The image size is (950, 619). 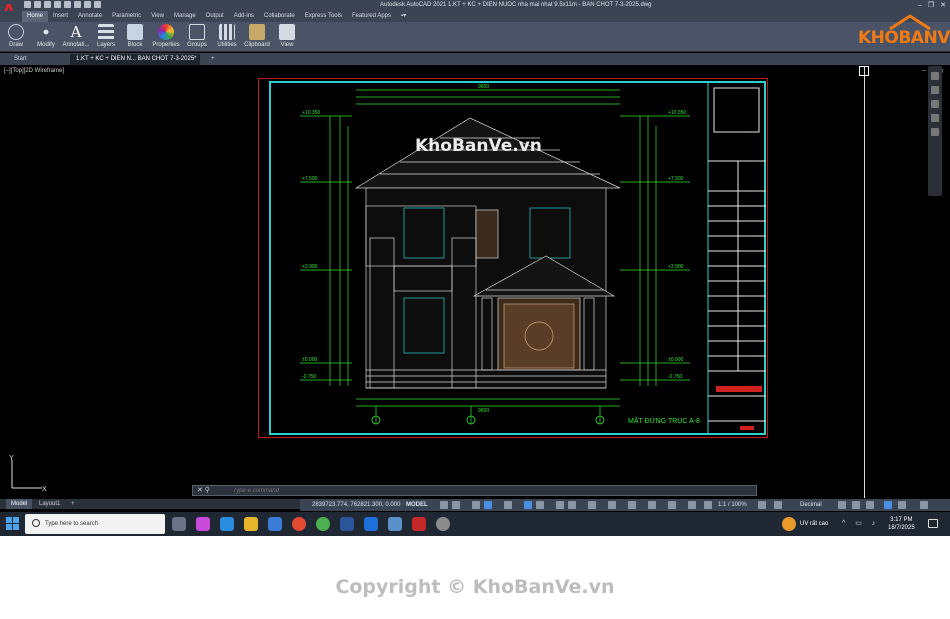 What do you see at coordinates (842, 505) in the screenshot?
I see `quick-properties-icon` at bounding box center [842, 505].